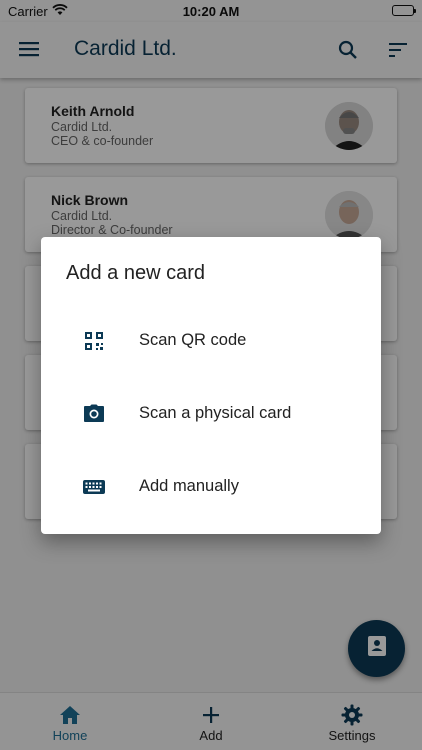  I want to click on qr-code-icon, so click(94, 341).